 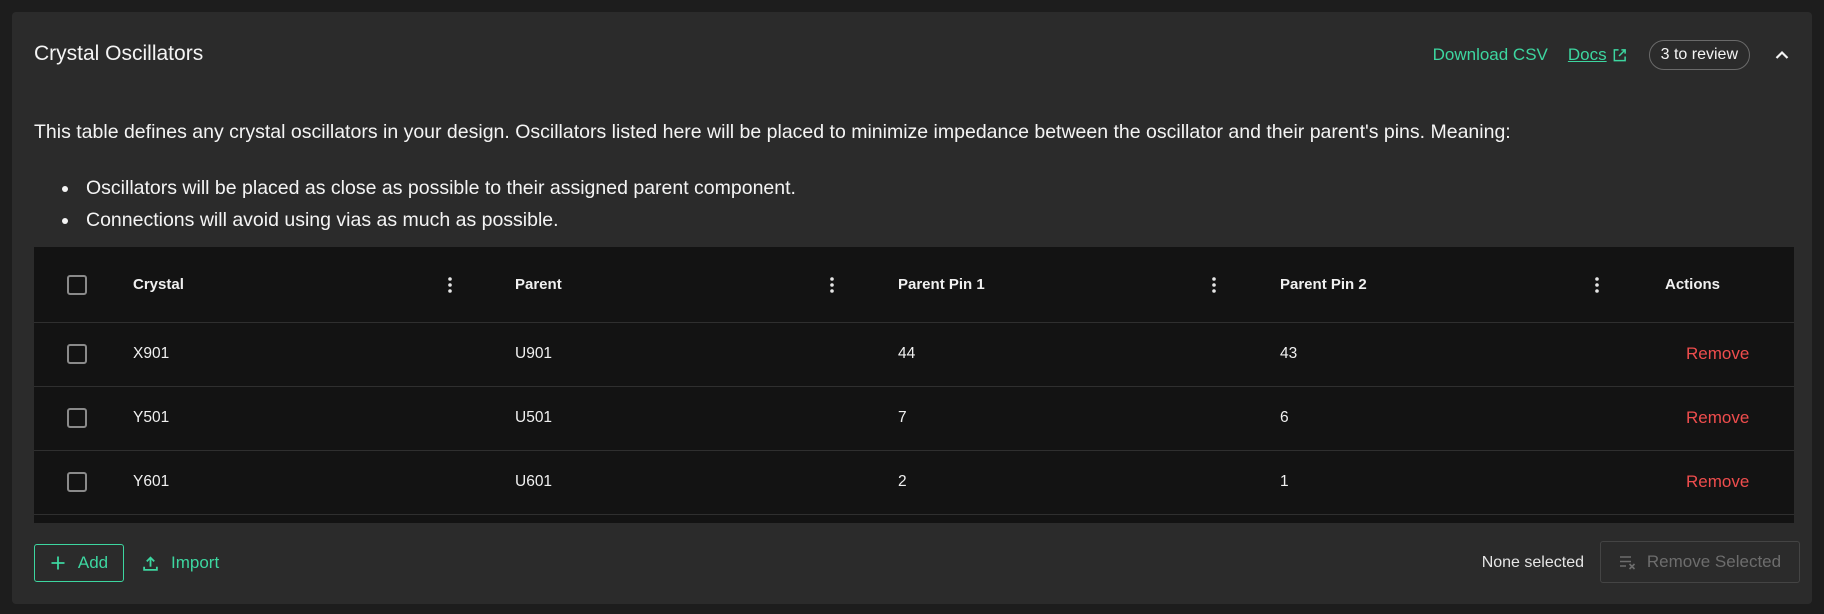 I want to click on chevron-up-icon, so click(x=1782, y=54).